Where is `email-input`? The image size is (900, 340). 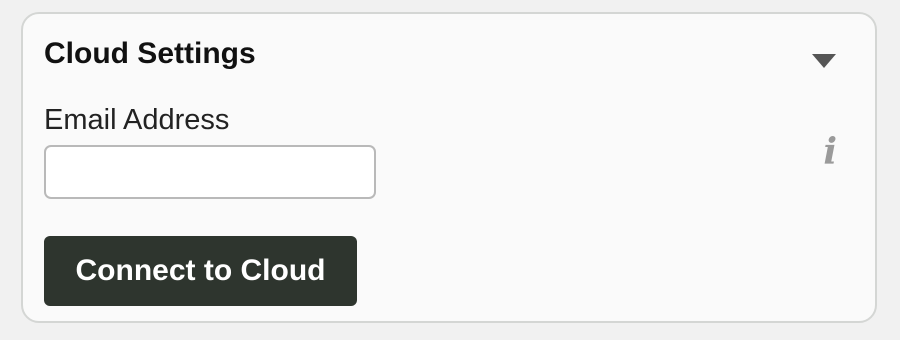 email-input is located at coordinates (210, 172).